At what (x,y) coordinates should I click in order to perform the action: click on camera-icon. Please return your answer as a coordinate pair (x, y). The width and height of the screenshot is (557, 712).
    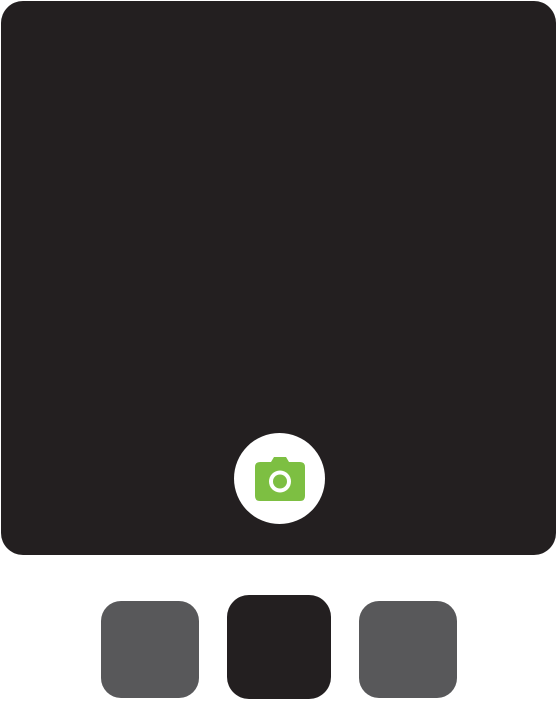
    Looking at the image, I should click on (279, 478).